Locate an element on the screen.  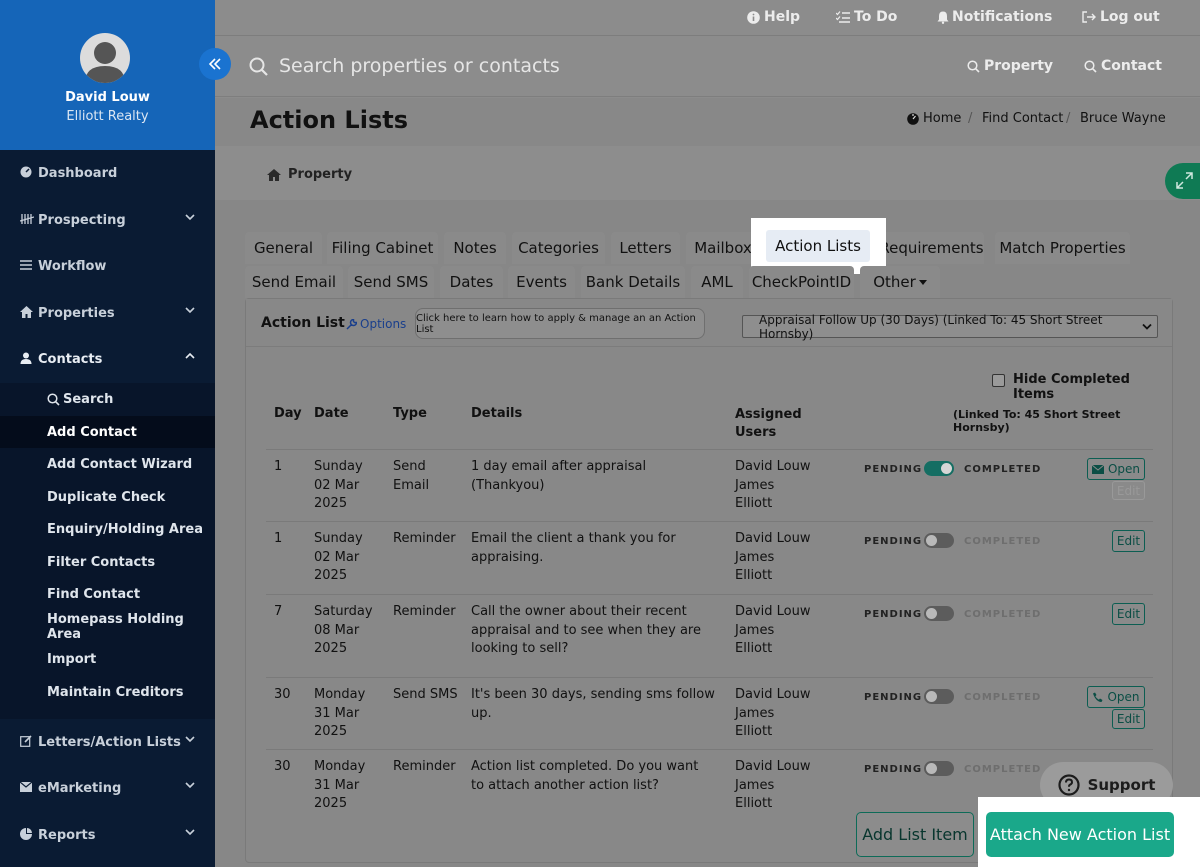
edit-button-disabled: Edit is located at coordinates (1128, 490).